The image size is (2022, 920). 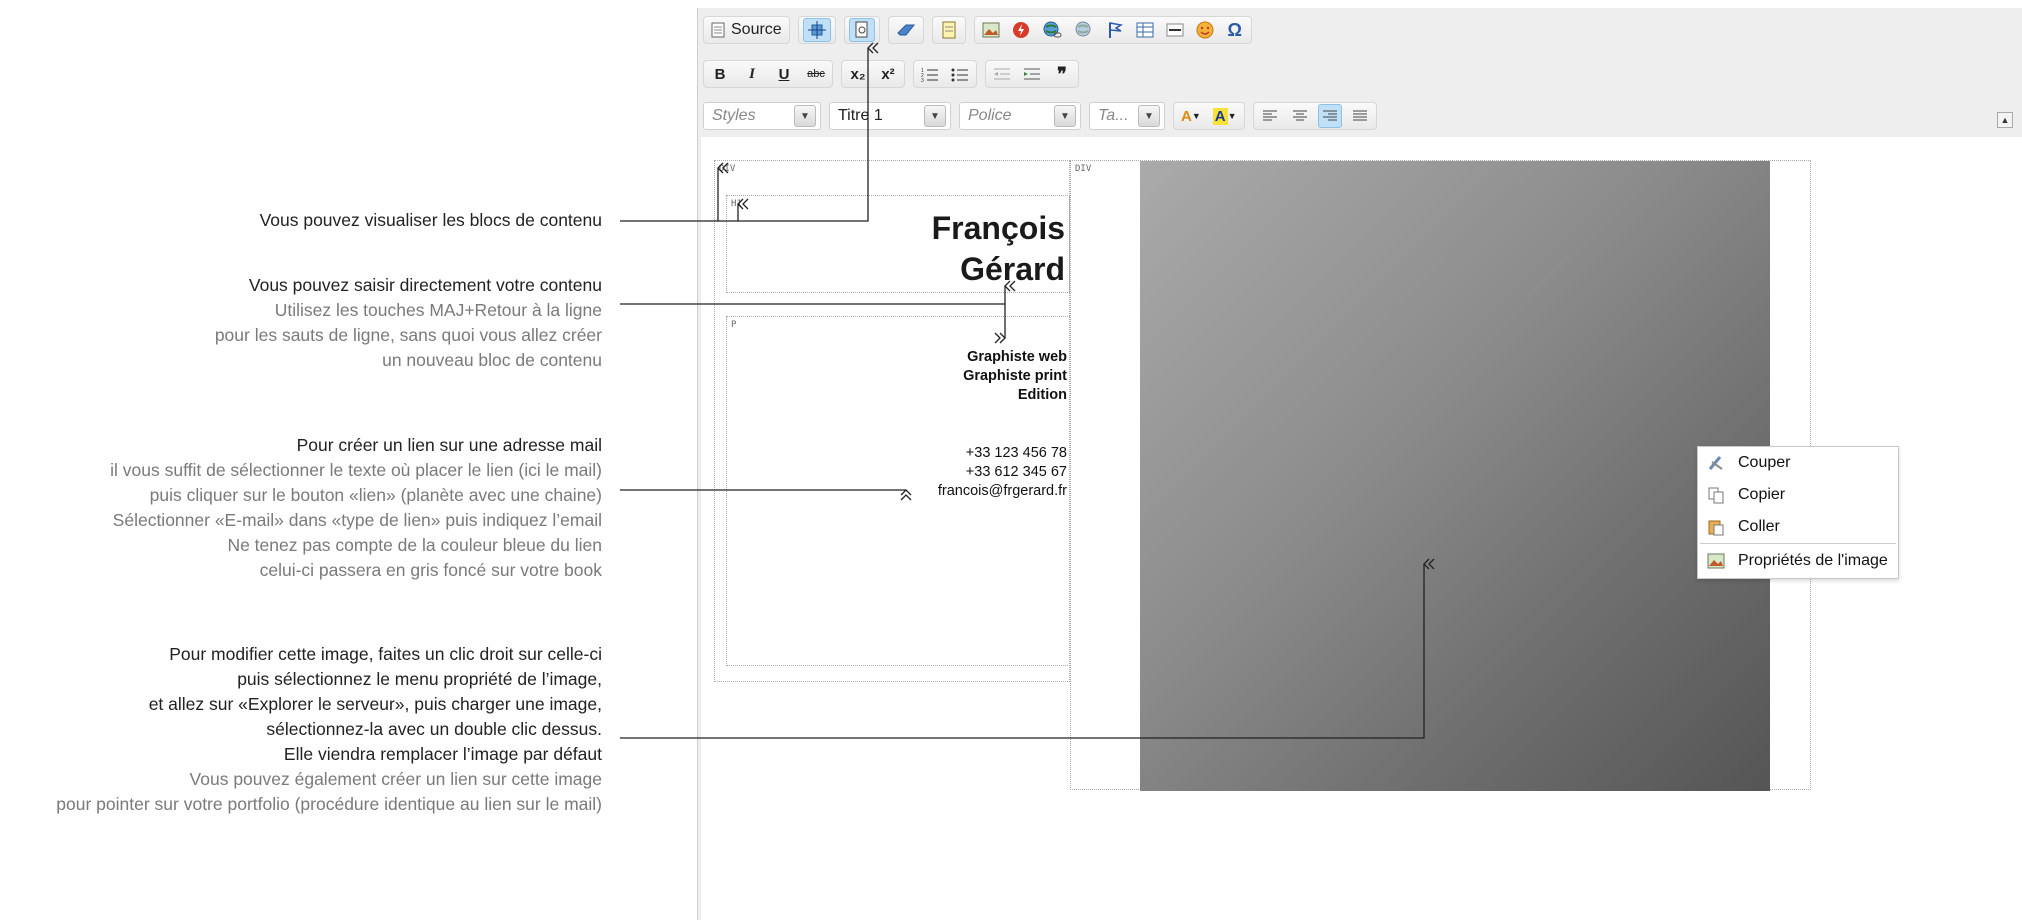 I want to click on toolbar-row-1: Source Ω, so click(x=981, y=30).